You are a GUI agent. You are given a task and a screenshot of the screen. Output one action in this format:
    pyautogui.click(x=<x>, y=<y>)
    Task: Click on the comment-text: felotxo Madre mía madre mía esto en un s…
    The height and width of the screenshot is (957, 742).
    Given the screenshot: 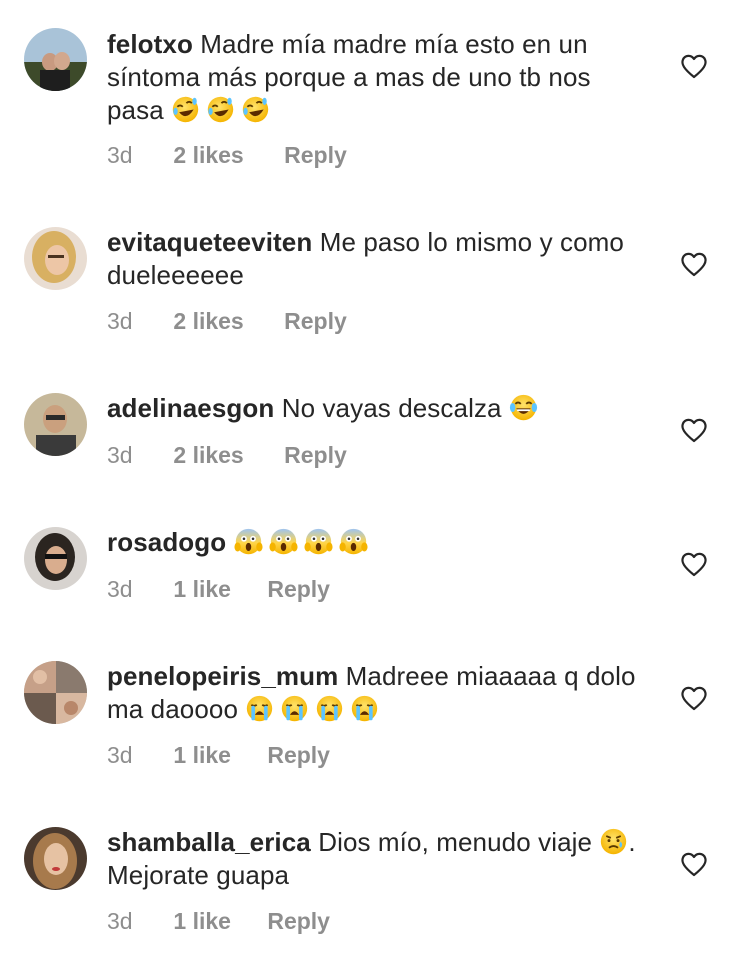 What is the action you would take?
    pyautogui.click(x=379, y=77)
    